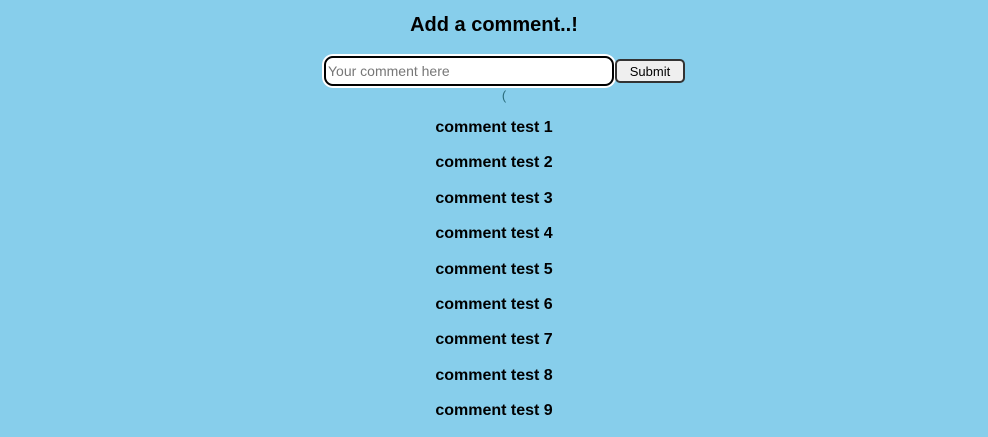 The image size is (988, 437). Describe the element at coordinates (504, 95) in the screenshot. I see `status-text: (` at that location.